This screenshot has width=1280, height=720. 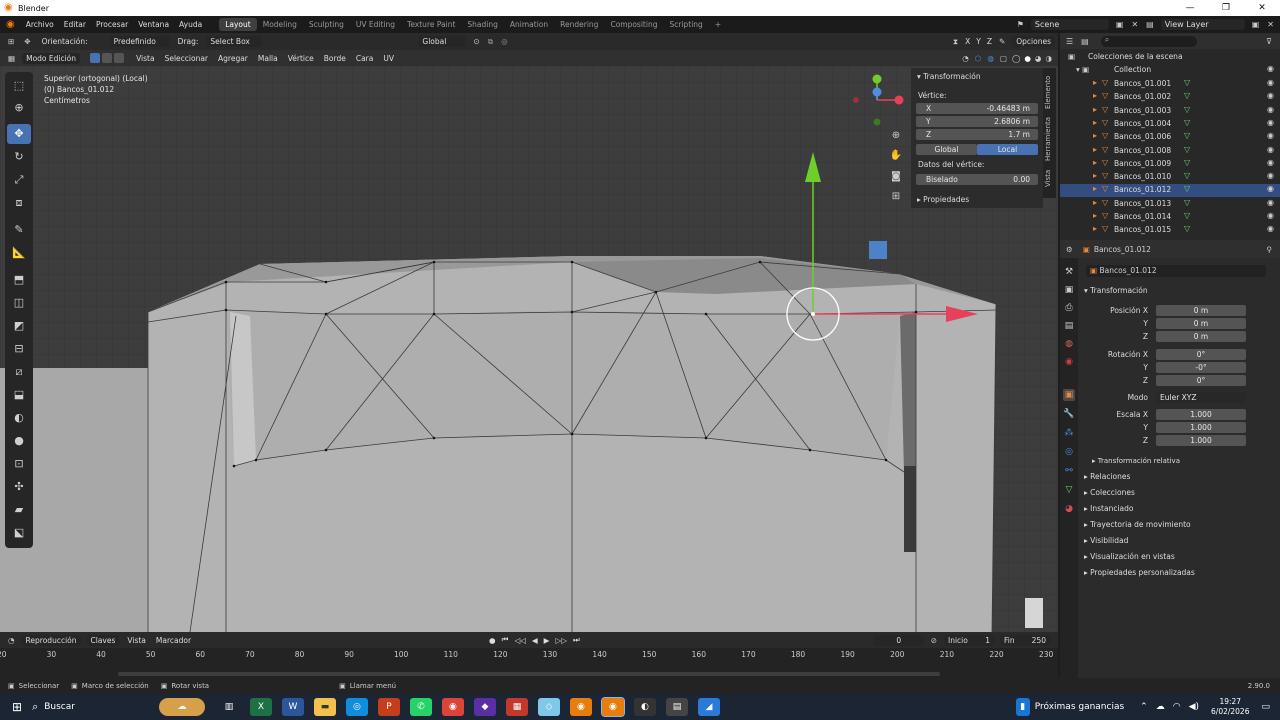 I want to click on properties-section-header: ▸ Visibilidad, so click(x=1106, y=540).